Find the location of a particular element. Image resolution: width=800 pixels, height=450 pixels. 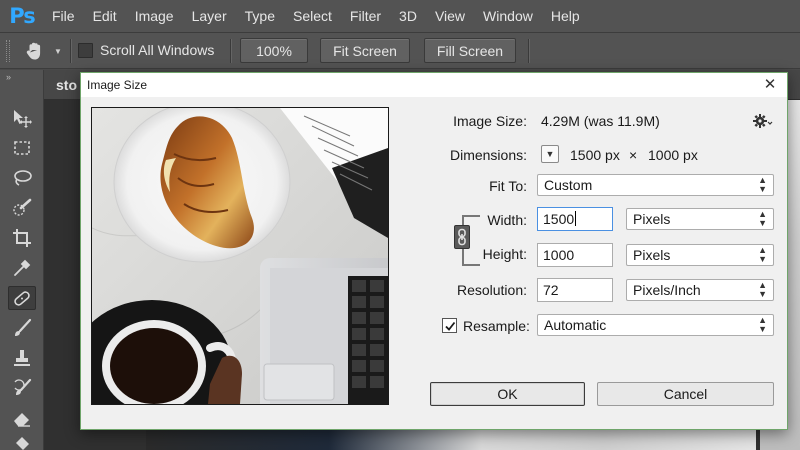

dimensions-width: 1500 px is located at coordinates (595, 155).